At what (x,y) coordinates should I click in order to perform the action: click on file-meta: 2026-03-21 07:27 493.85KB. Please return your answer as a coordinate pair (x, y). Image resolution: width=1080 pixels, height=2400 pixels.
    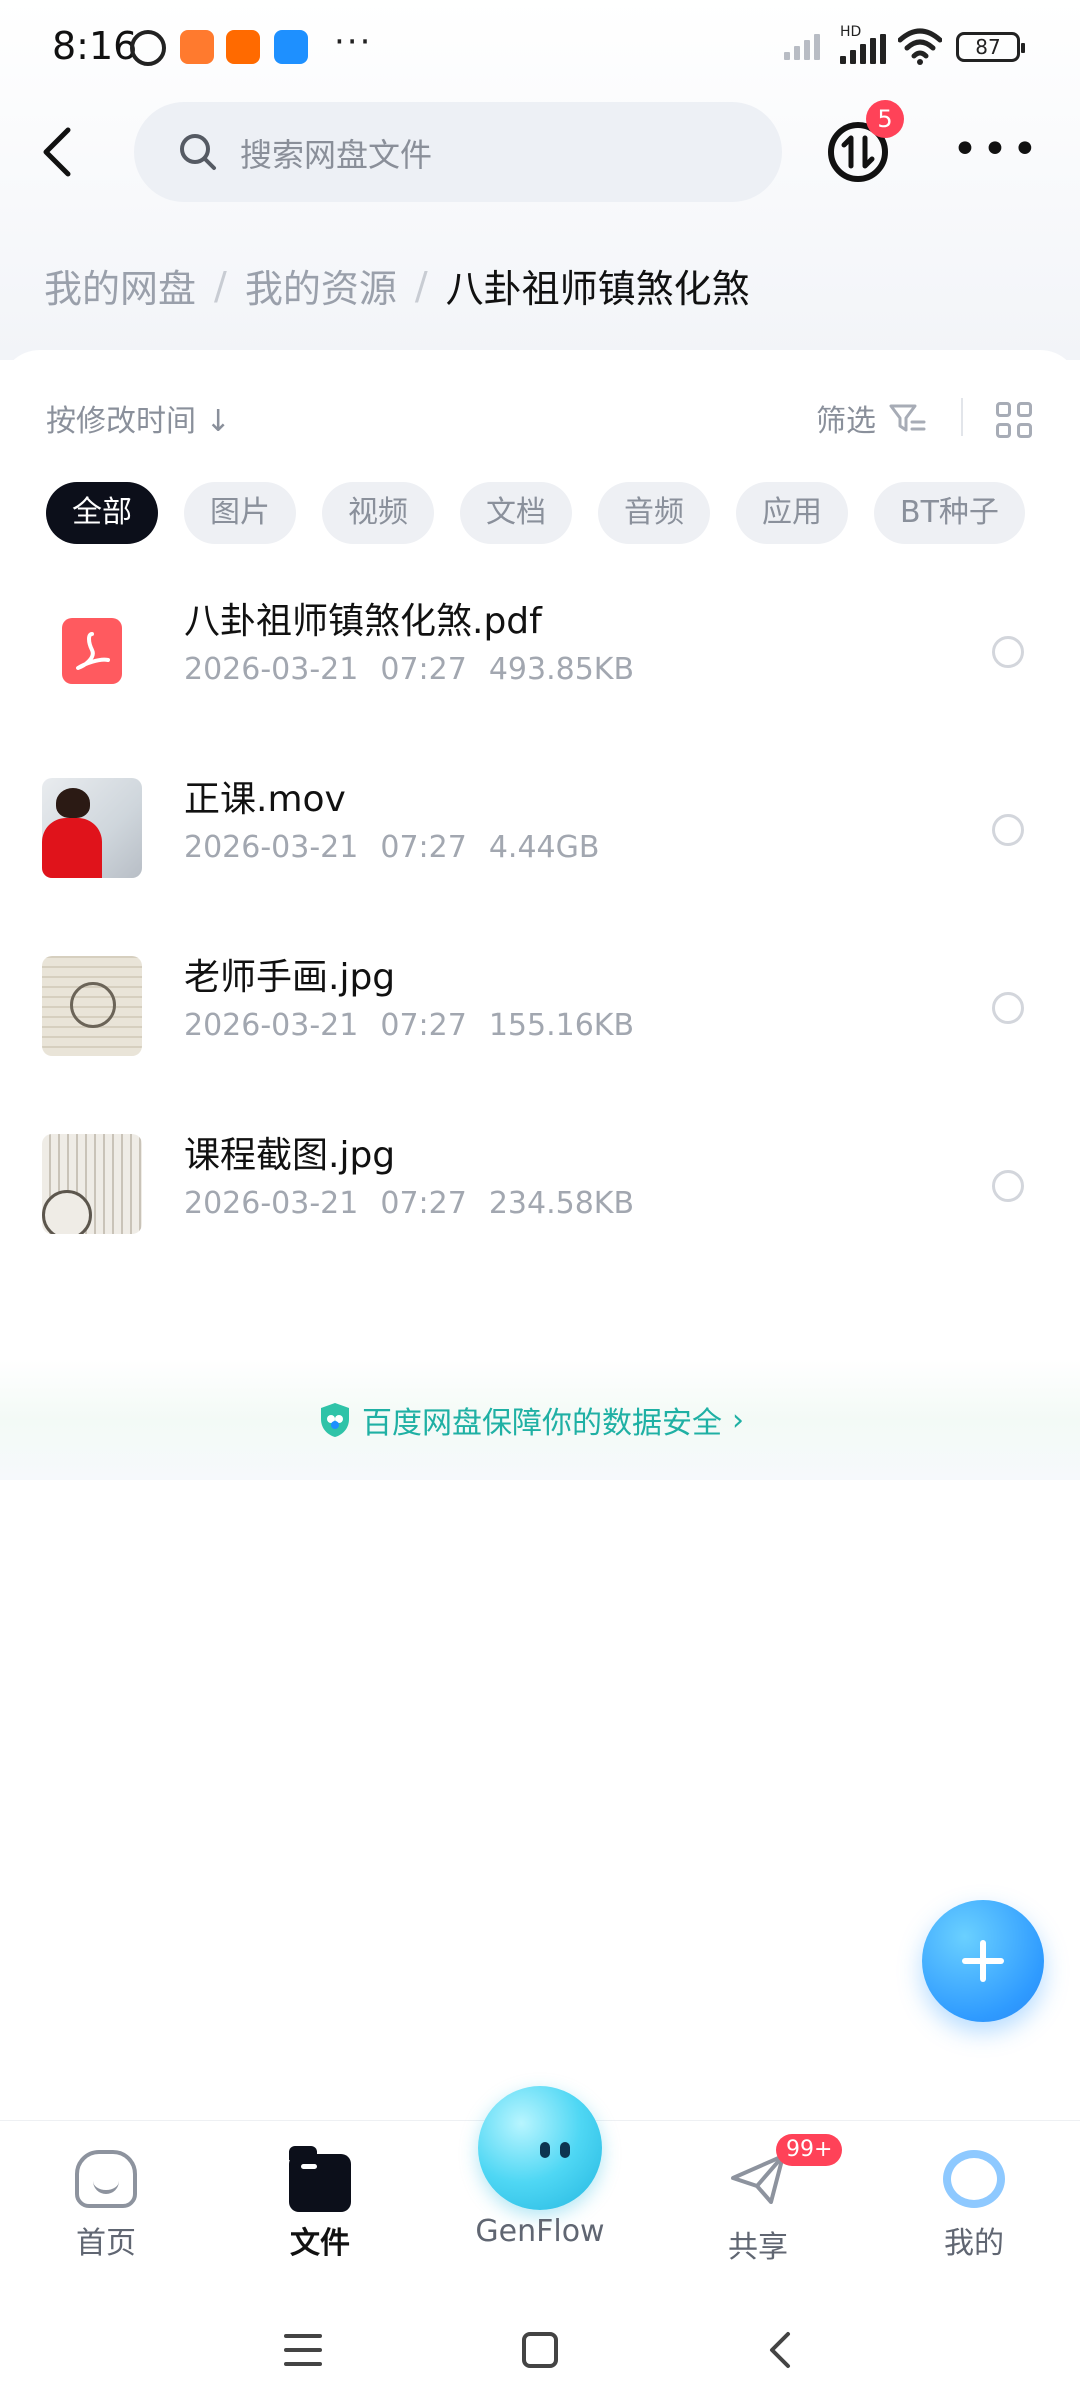
    Looking at the image, I should click on (420, 669).